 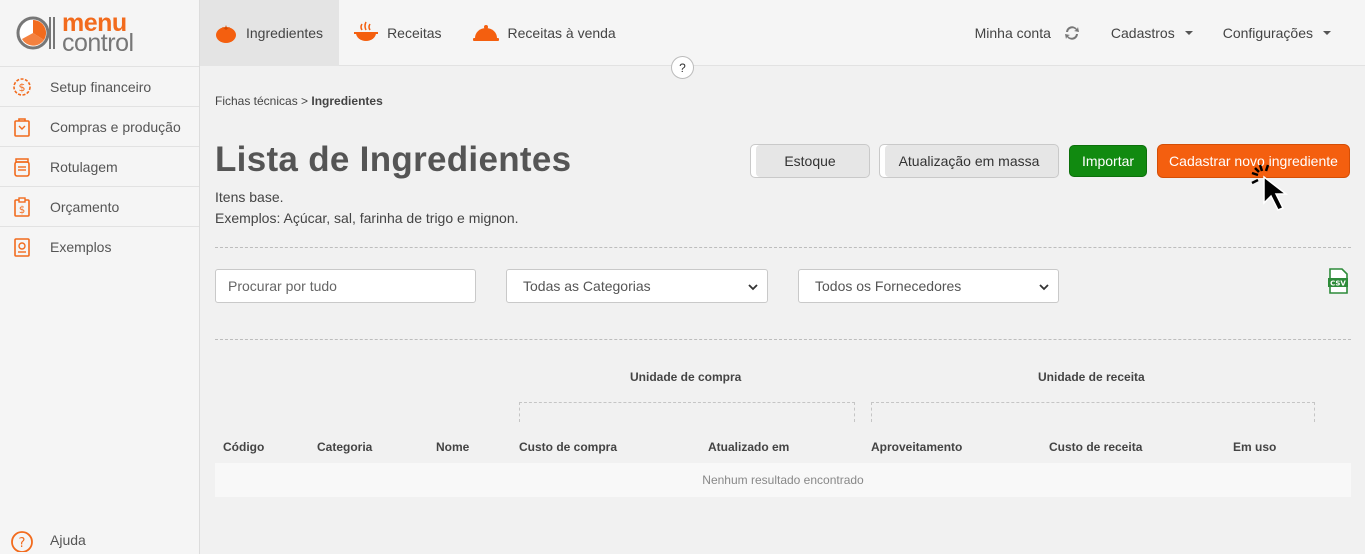 What do you see at coordinates (687, 412) in the screenshot?
I see `group-bracket-compra` at bounding box center [687, 412].